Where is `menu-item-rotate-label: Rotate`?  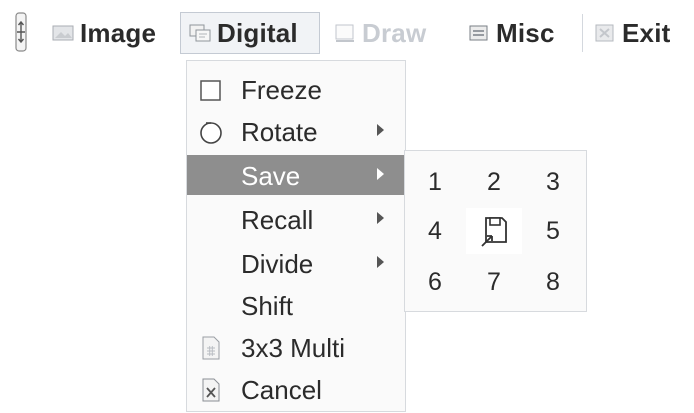 menu-item-rotate-label: Rotate is located at coordinates (279, 132).